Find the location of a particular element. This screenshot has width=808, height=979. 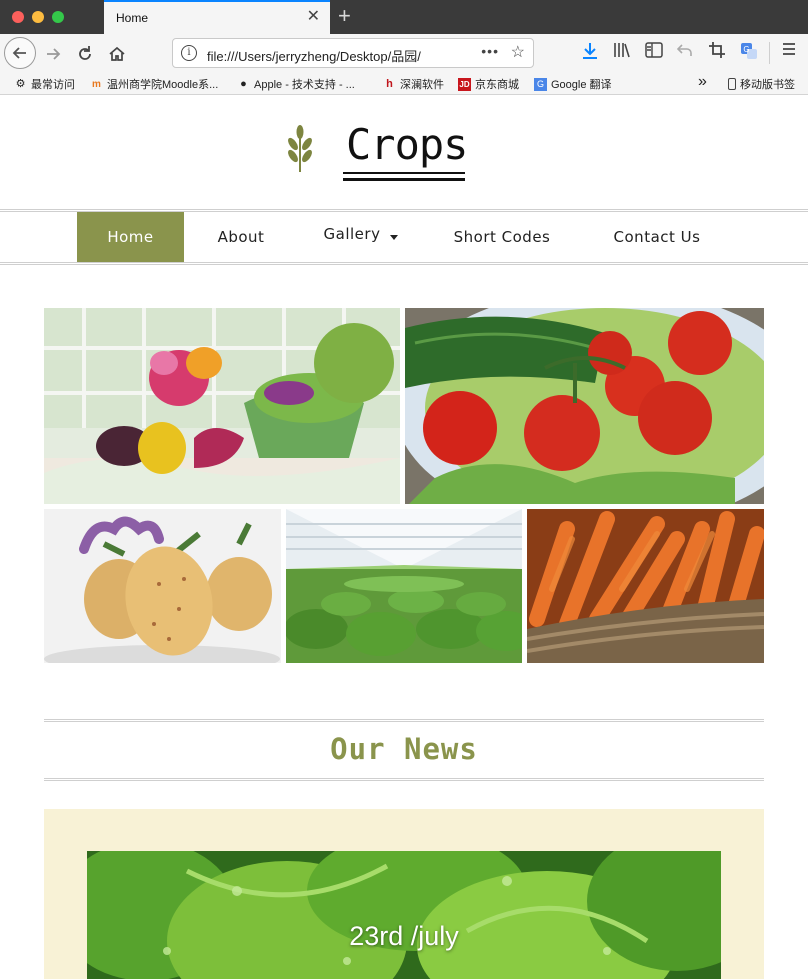

gallery-photo-carrots is located at coordinates (645, 586).